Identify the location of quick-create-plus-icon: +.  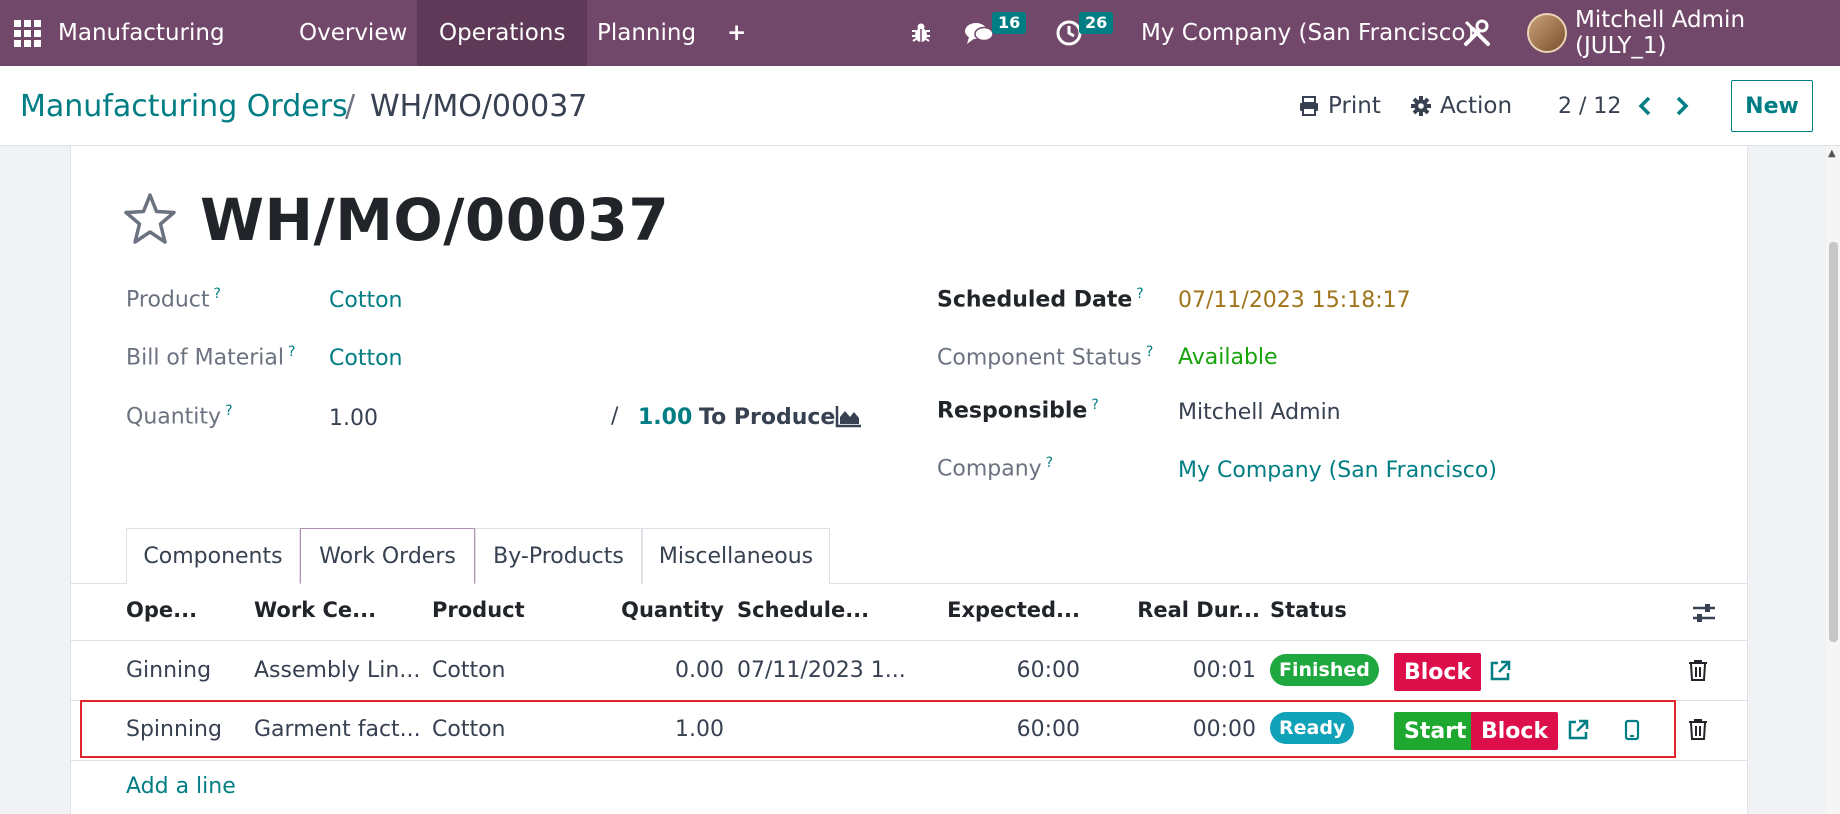
(736, 33).